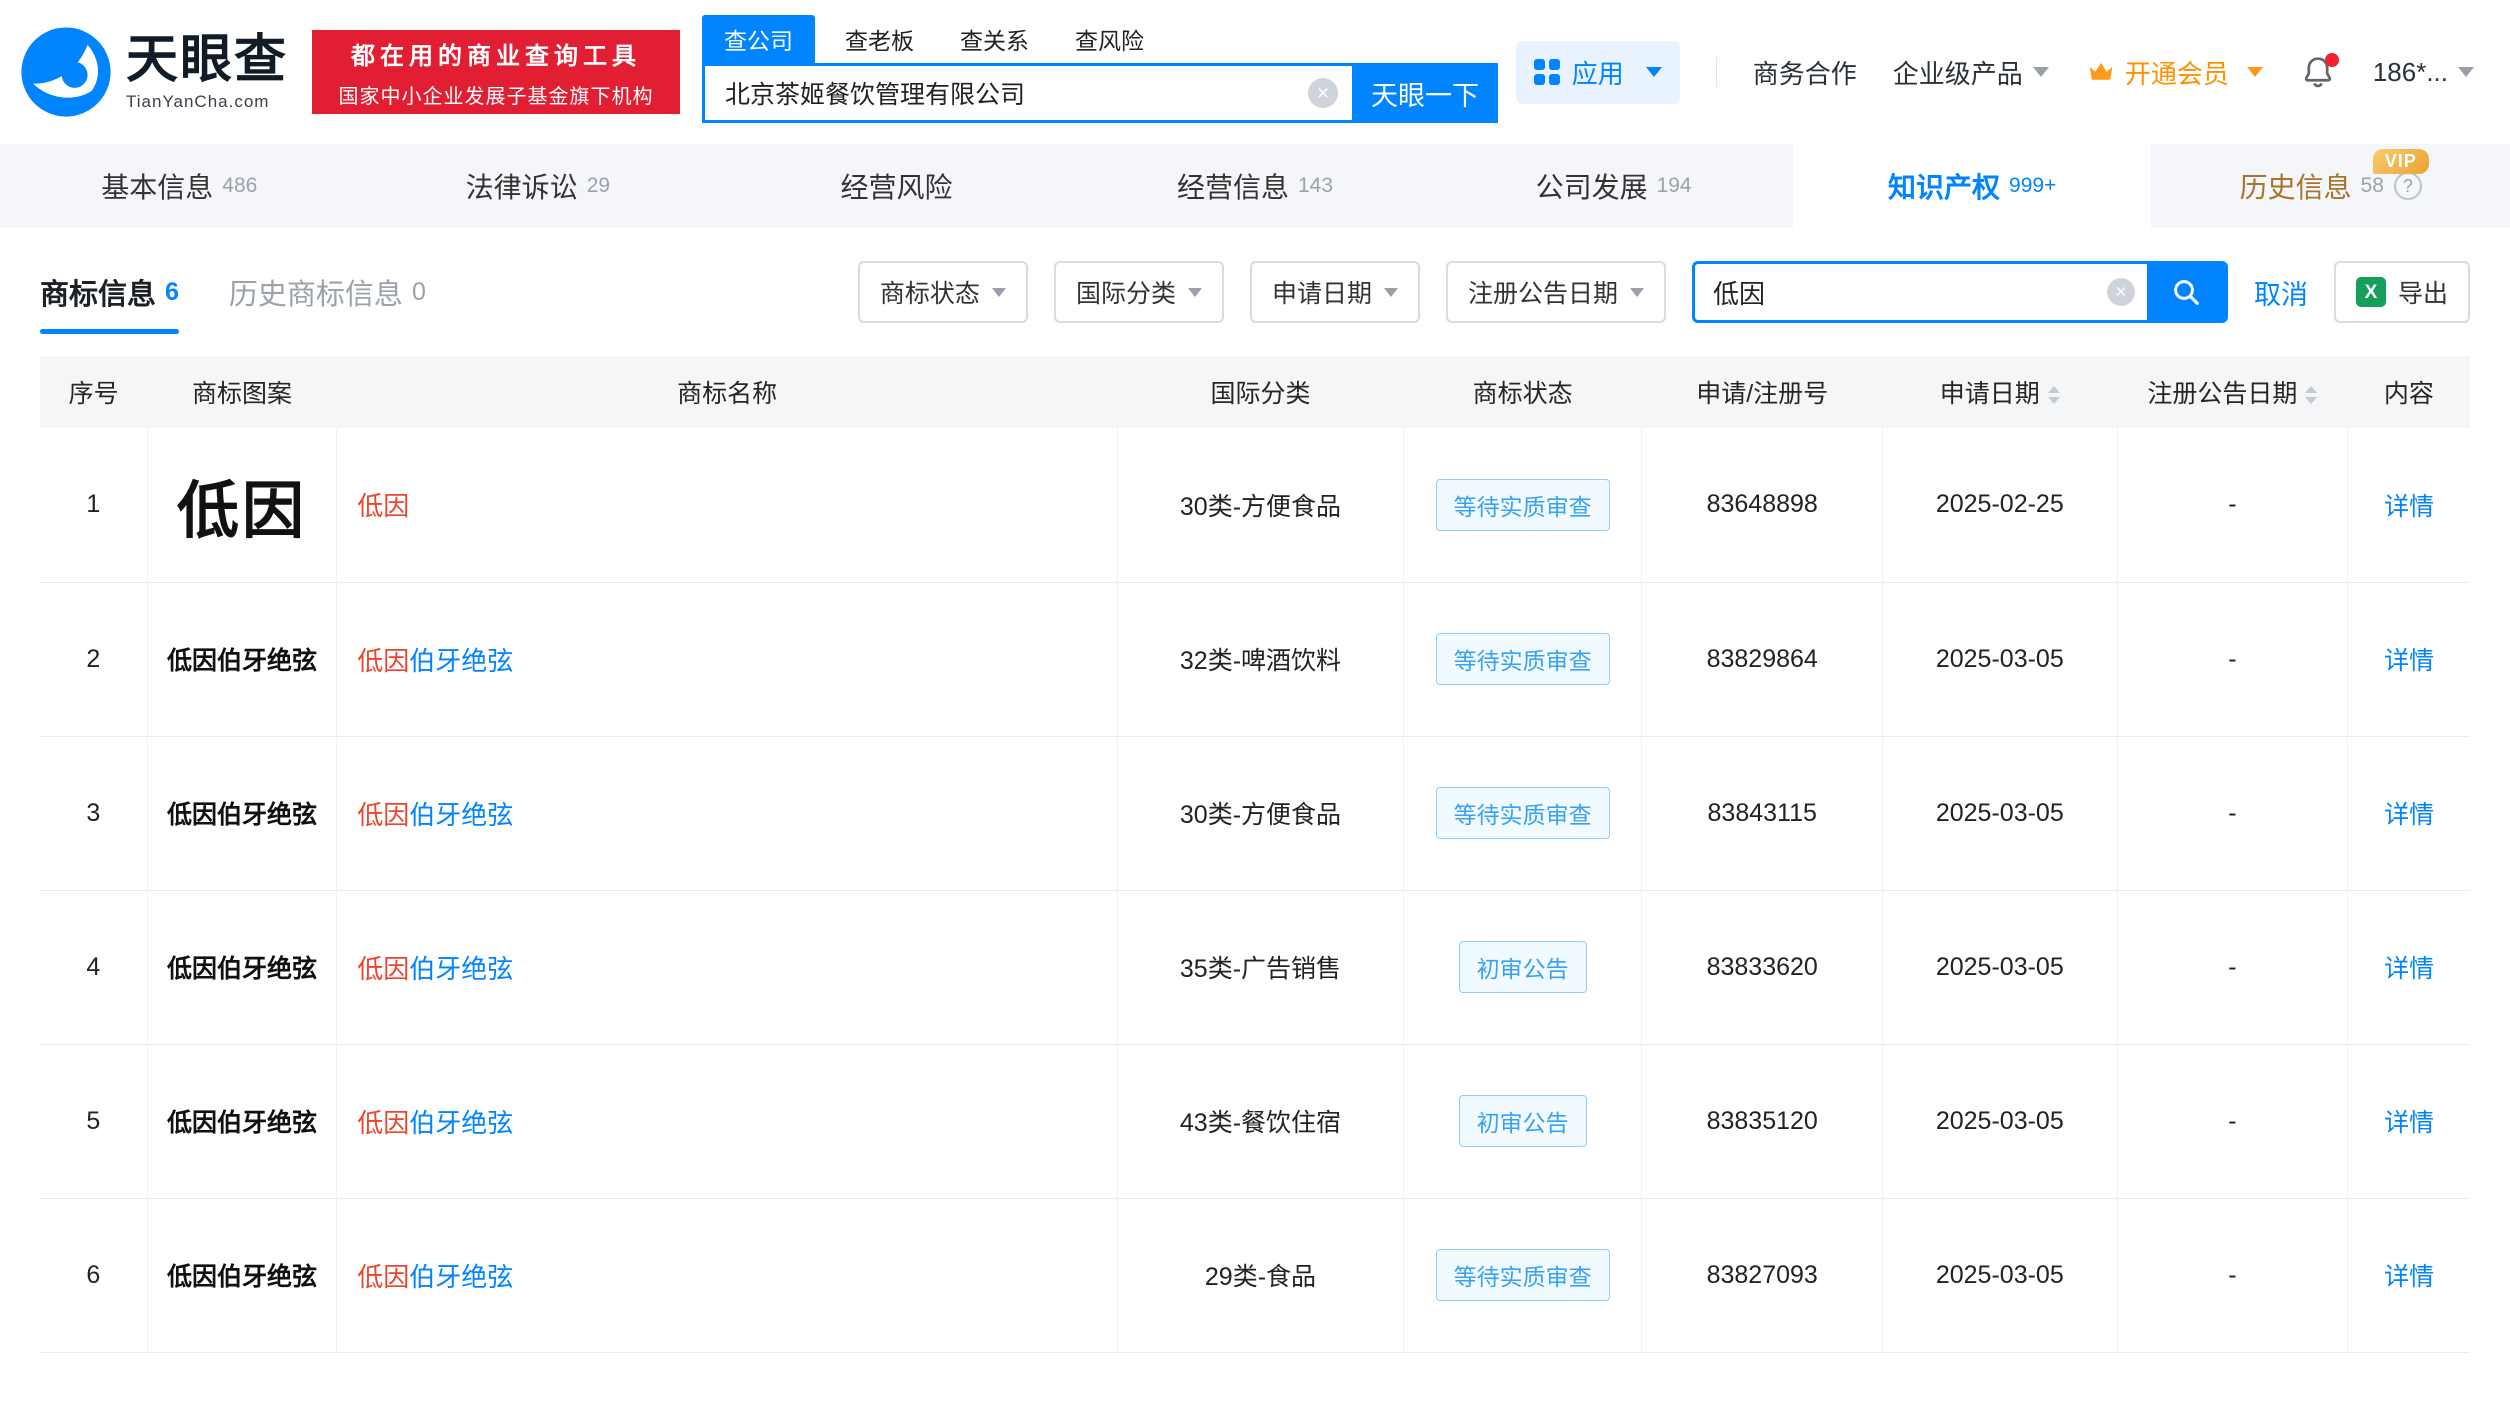 This screenshot has width=2510, height=1414. Describe the element at coordinates (2222, 394) in the screenshot. I see `column-label: 注册公告日期` at that location.